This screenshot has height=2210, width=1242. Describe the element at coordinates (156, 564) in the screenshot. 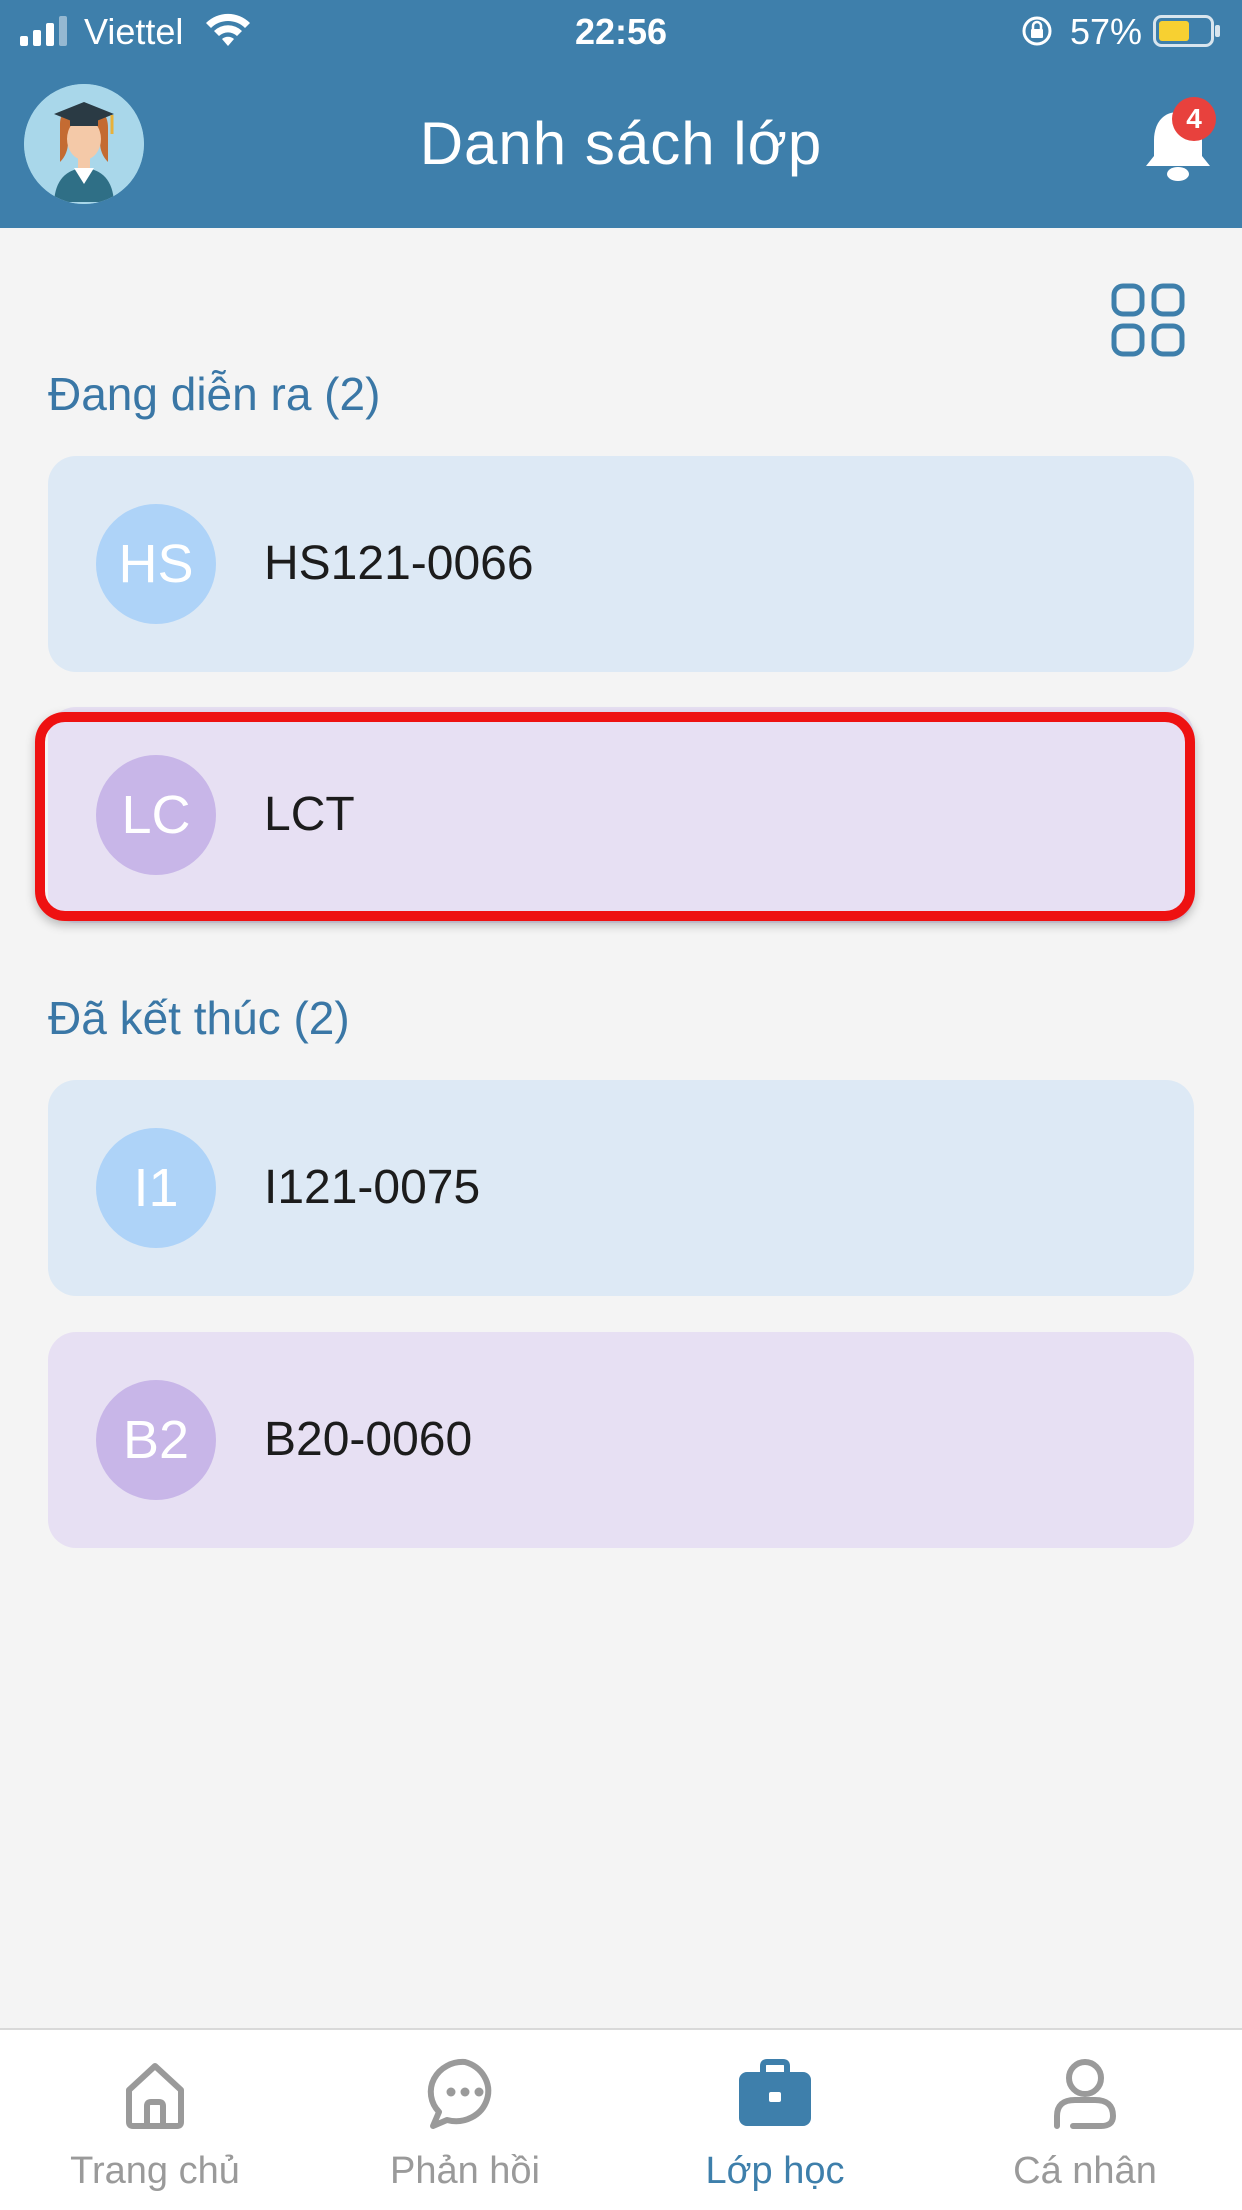

I see `class-initials-avatar: HS` at that location.